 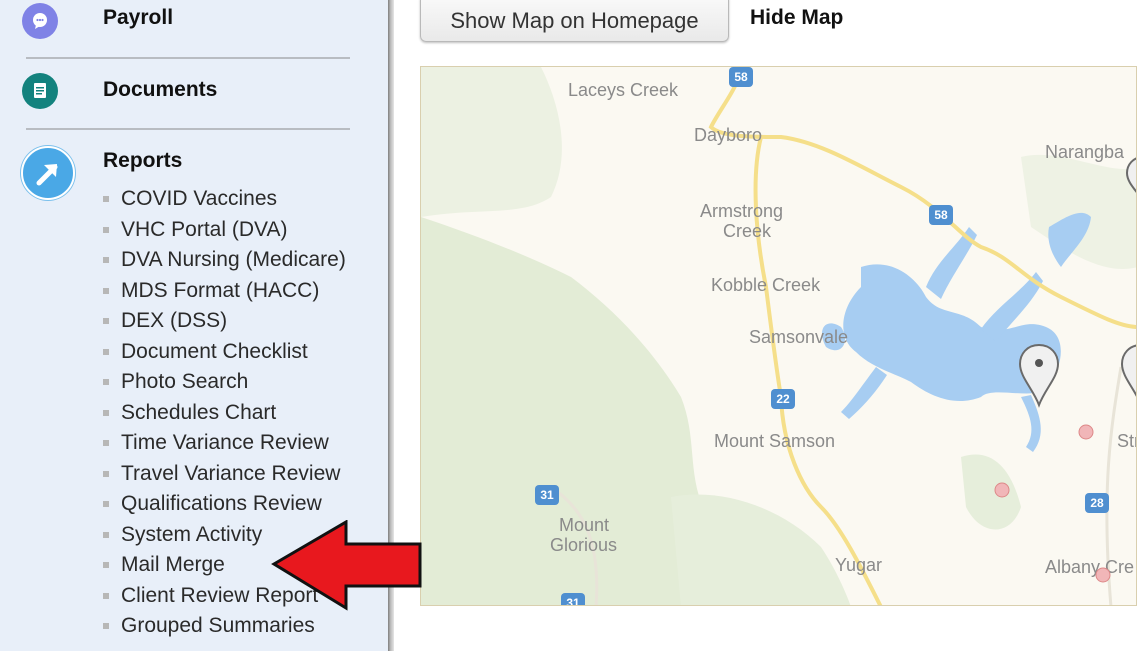 I want to click on report-item: Qualifications Review, so click(x=224, y=504).